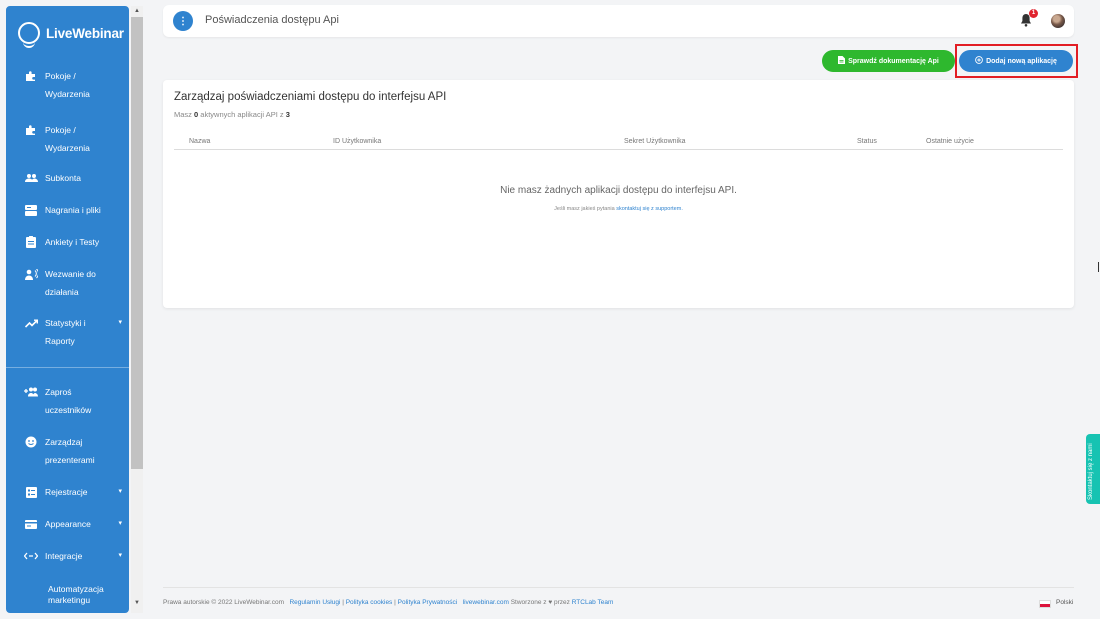  What do you see at coordinates (528, 602) in the screenshot?
I see `made-by-prefix: Stworzone z` at bounding box center [528, 602].